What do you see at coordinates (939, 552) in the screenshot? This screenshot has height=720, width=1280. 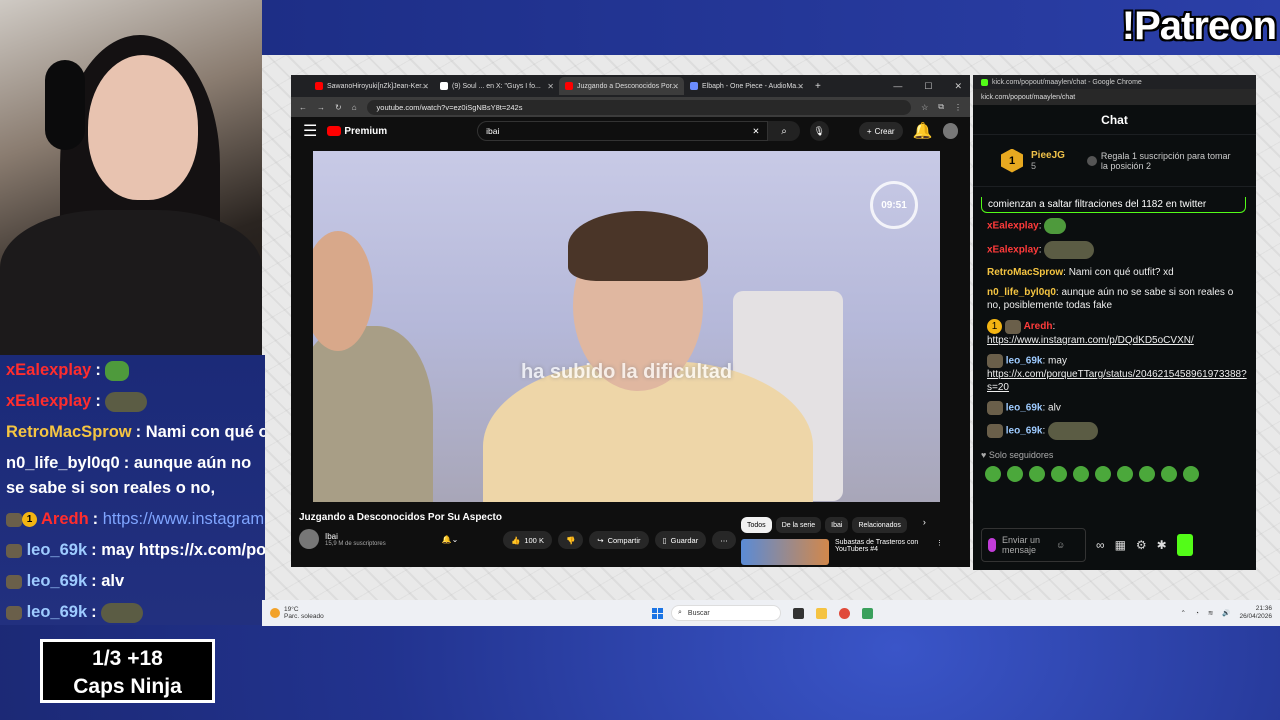 I see `recommended-menu-icon: ⋮` at bounding box center [939, 552].